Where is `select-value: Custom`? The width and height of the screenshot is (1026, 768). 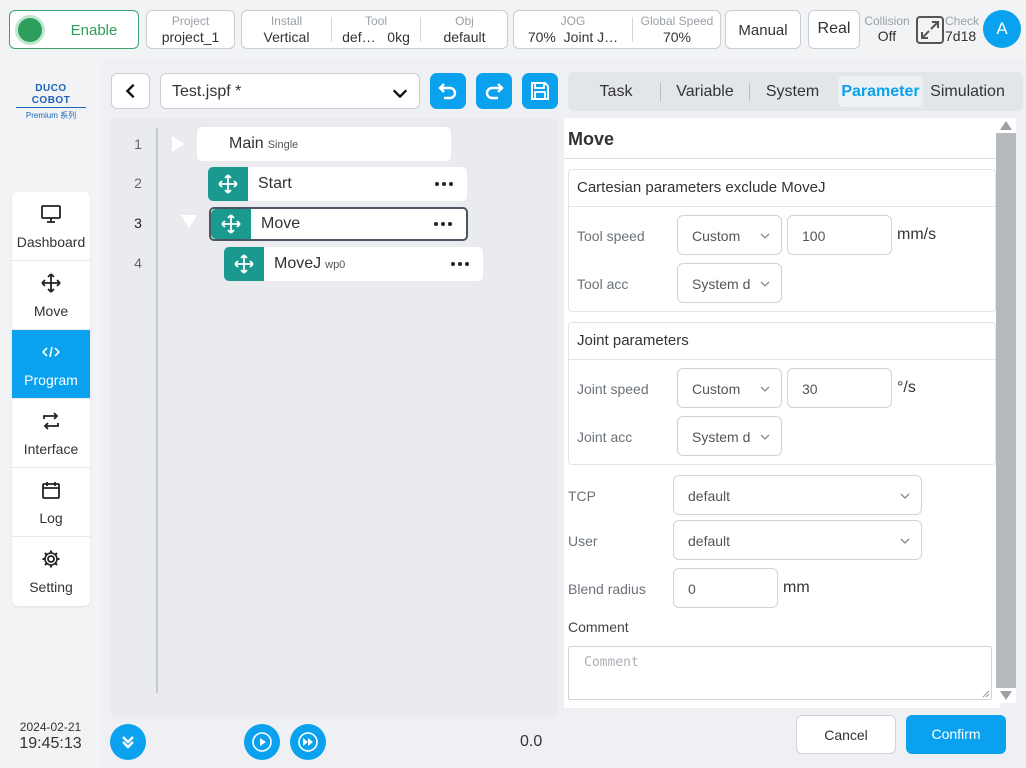
select-value: Custom is located at coordinates (716, 389).